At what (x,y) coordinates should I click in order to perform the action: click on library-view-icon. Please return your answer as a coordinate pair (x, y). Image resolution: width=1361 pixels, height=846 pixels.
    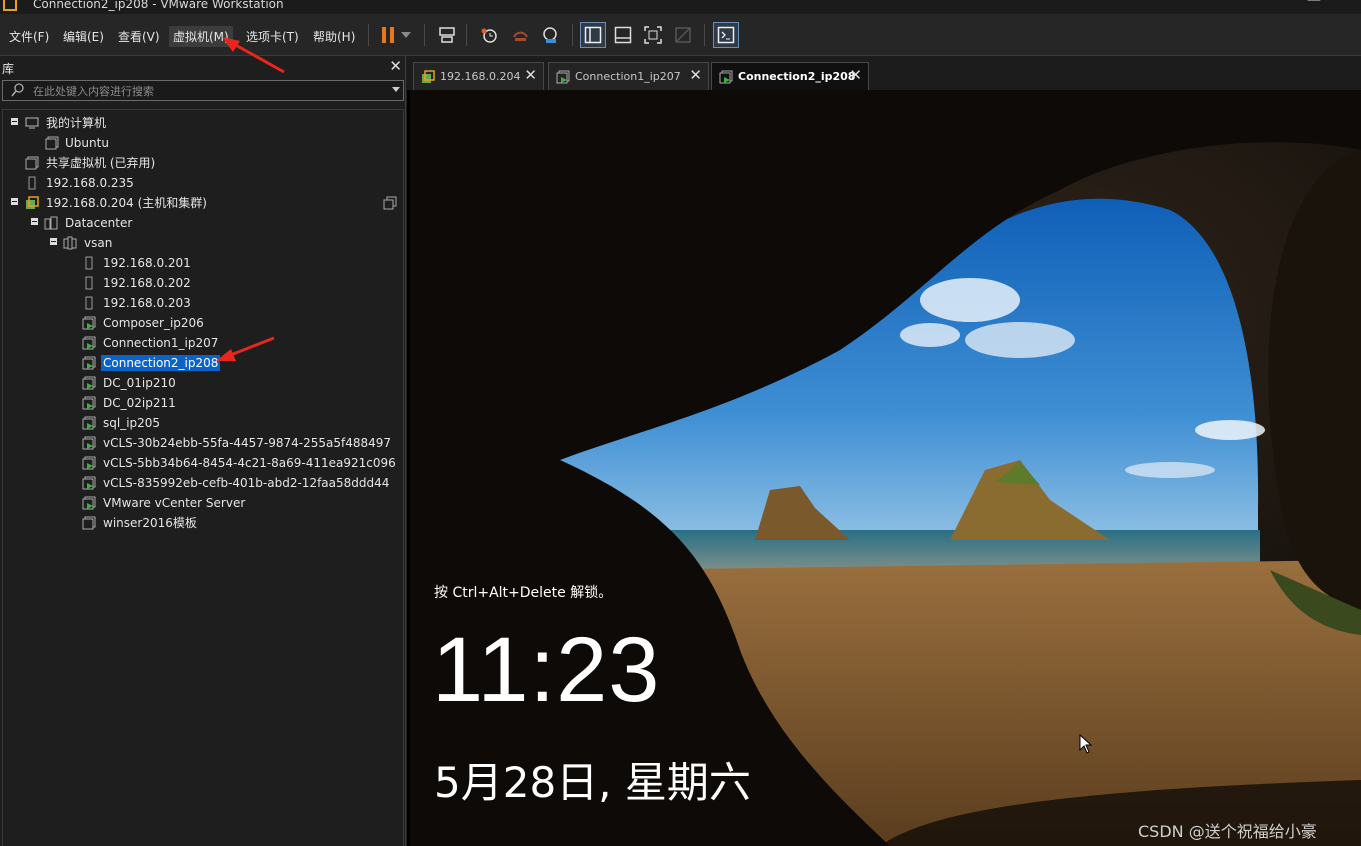
    Looking at the image, I should click on (593, 35).